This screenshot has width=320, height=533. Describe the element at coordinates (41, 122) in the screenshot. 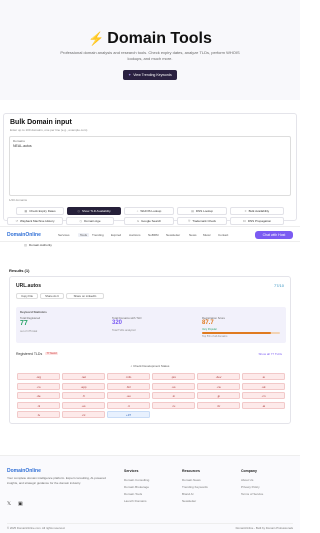

I see `bulk-title: Bulk Domain input` at that location.